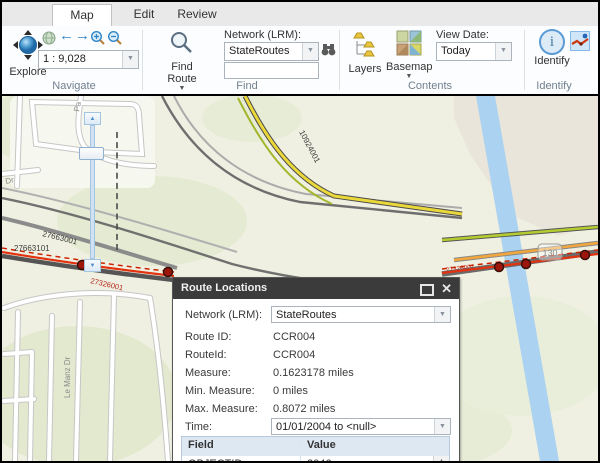 The height and width of the screenshot is (463, 600). Describe the element at coordinates (67, 377) in the screenshot. I see `street-label: Le Manz Dr` at that location.